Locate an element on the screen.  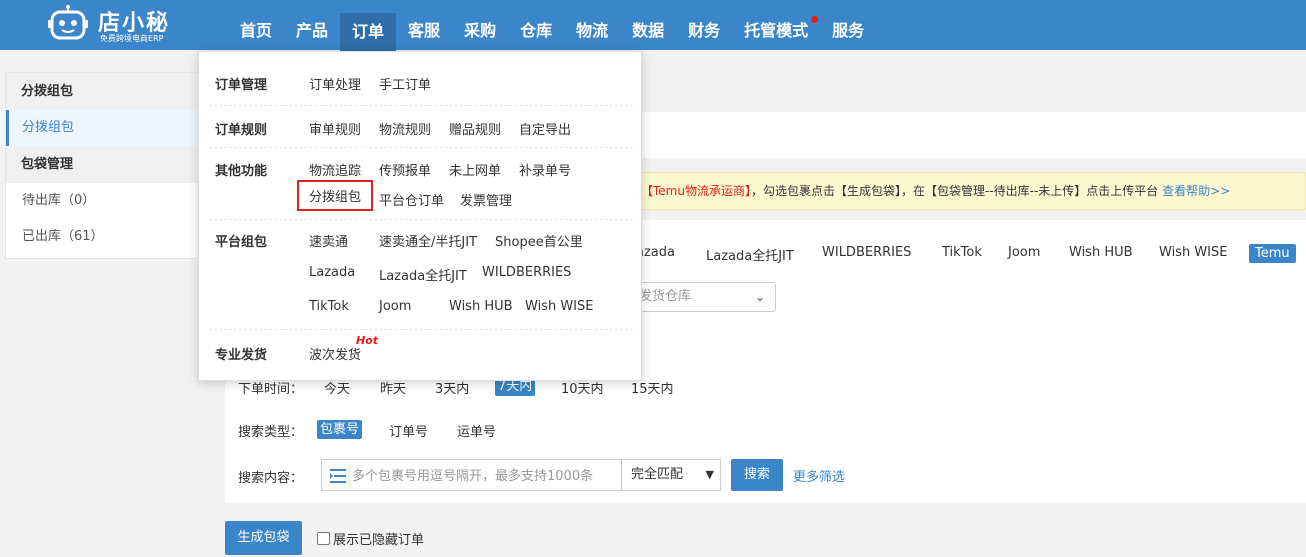
menu-link: 物流规则 is located at coordinates (405, 128).